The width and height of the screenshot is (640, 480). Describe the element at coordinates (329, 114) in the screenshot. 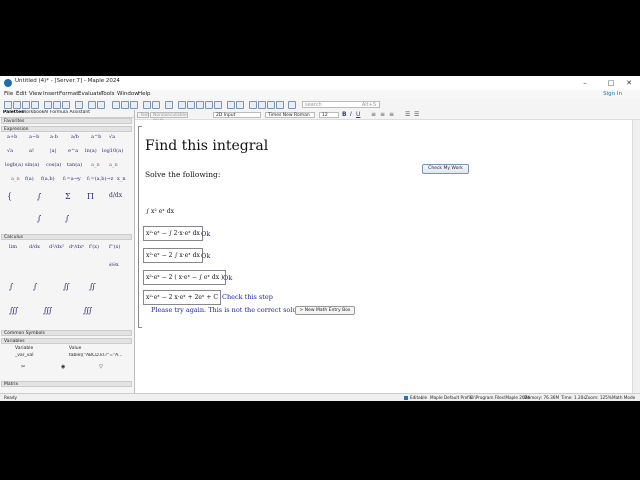

I see `font-size-select: 12` at that location.